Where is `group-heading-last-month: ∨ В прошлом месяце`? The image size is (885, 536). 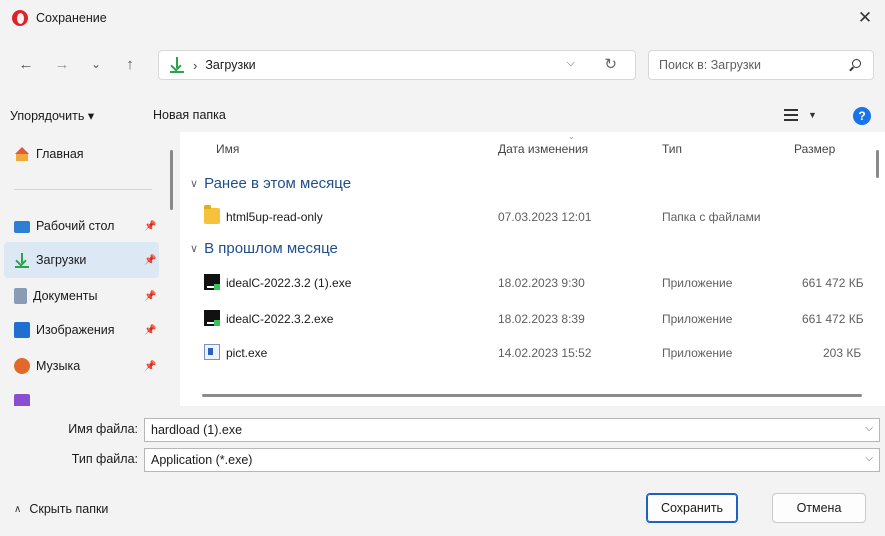 group-heading-last-month: ∨ В прошлом месяце is located at coordinates (264, 248).